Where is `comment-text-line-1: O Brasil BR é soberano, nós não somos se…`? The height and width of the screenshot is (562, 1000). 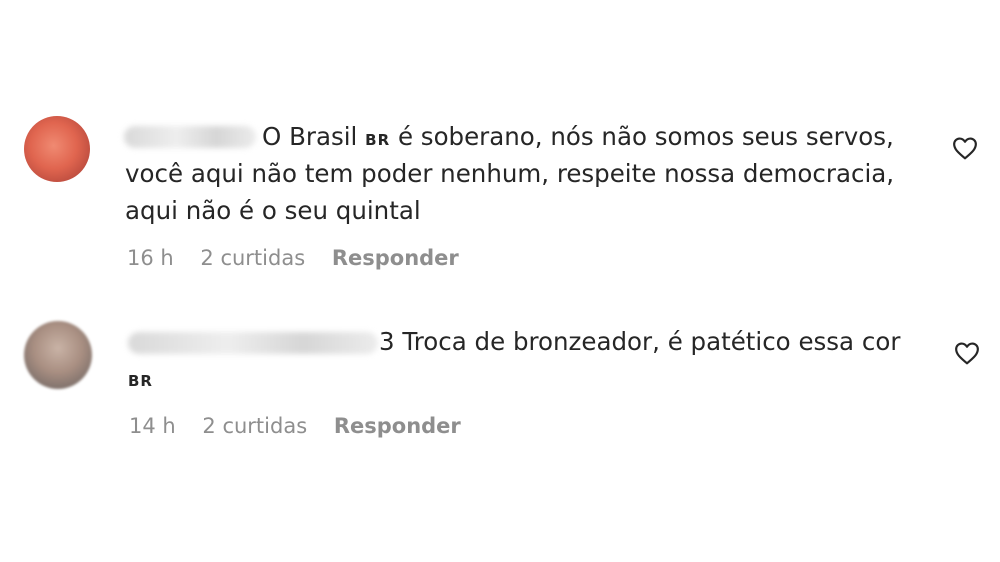 comment-text-line-1: O Brasil BR é soberano, nós não somos se… is located at coordinates (578, 138).